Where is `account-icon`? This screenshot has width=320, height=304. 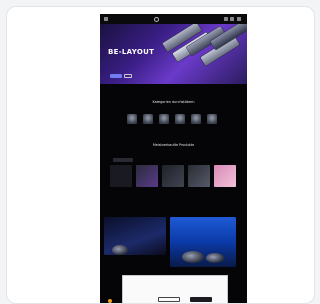 account-icon is located at coordinates (232, 19).